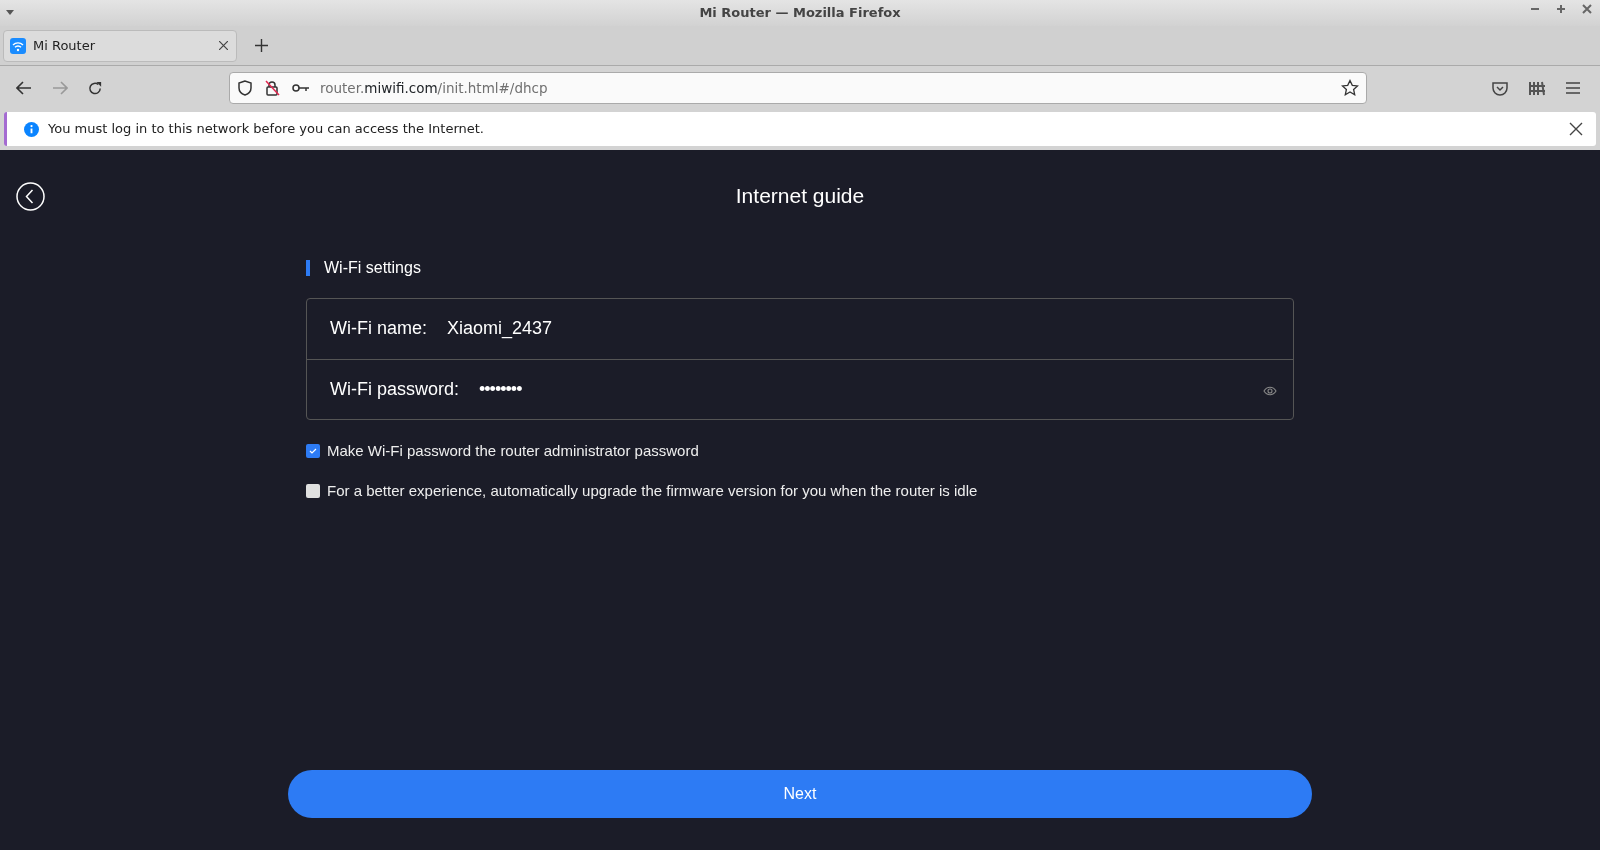 This screenshot has height=850, width=1600. I want to click on info-icon, so click(31, 129).